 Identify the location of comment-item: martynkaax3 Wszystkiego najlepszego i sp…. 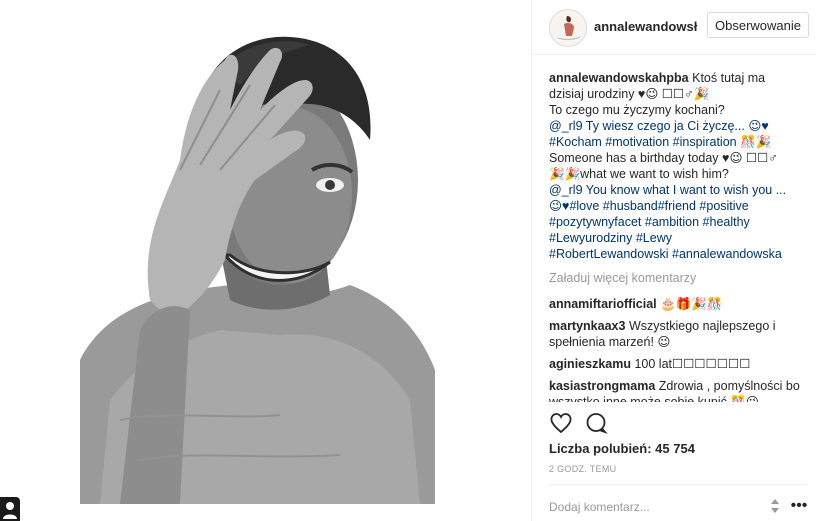
(678, 334).